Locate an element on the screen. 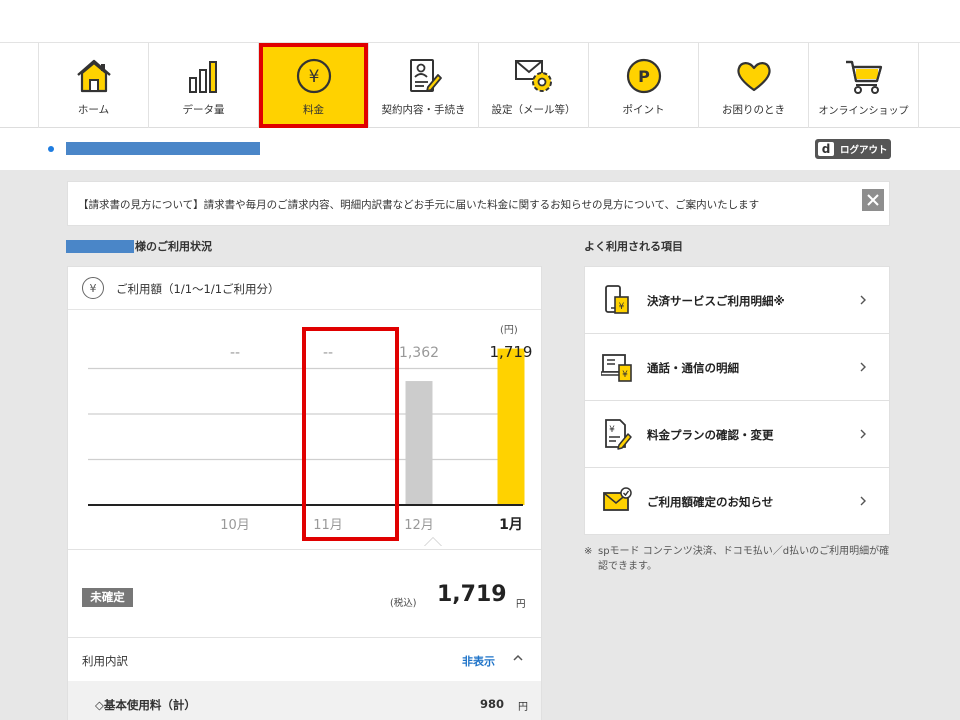 This screenshot has height=720, width=960. frequent-item-call-detail: ¥ 通話・通信の明細 is located at coordinates (737, 366).